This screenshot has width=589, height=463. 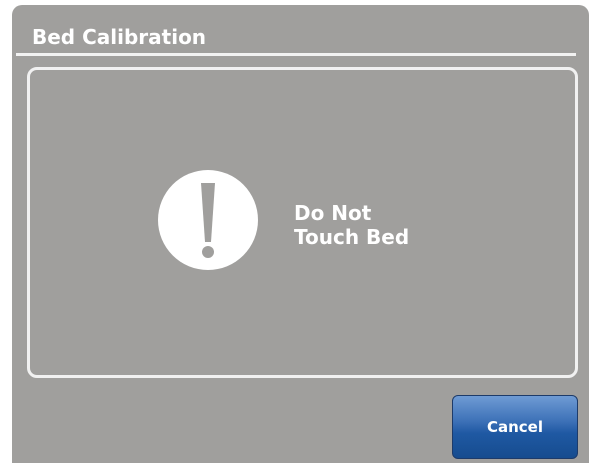 What do you see at coordinates (515, 427) in the screenshot?
I see `cancel-button: Cancel` at bounding box center [515, 427].